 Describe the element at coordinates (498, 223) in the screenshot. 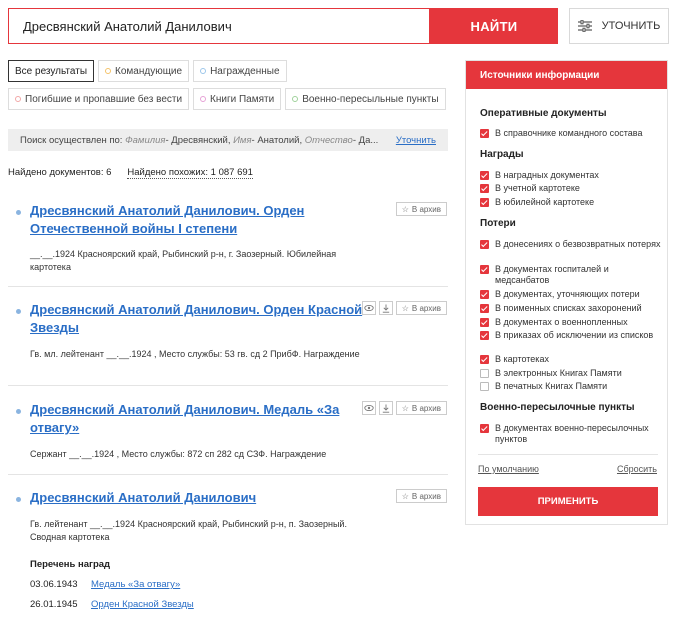

I see `group-losses: Потери` at that location.